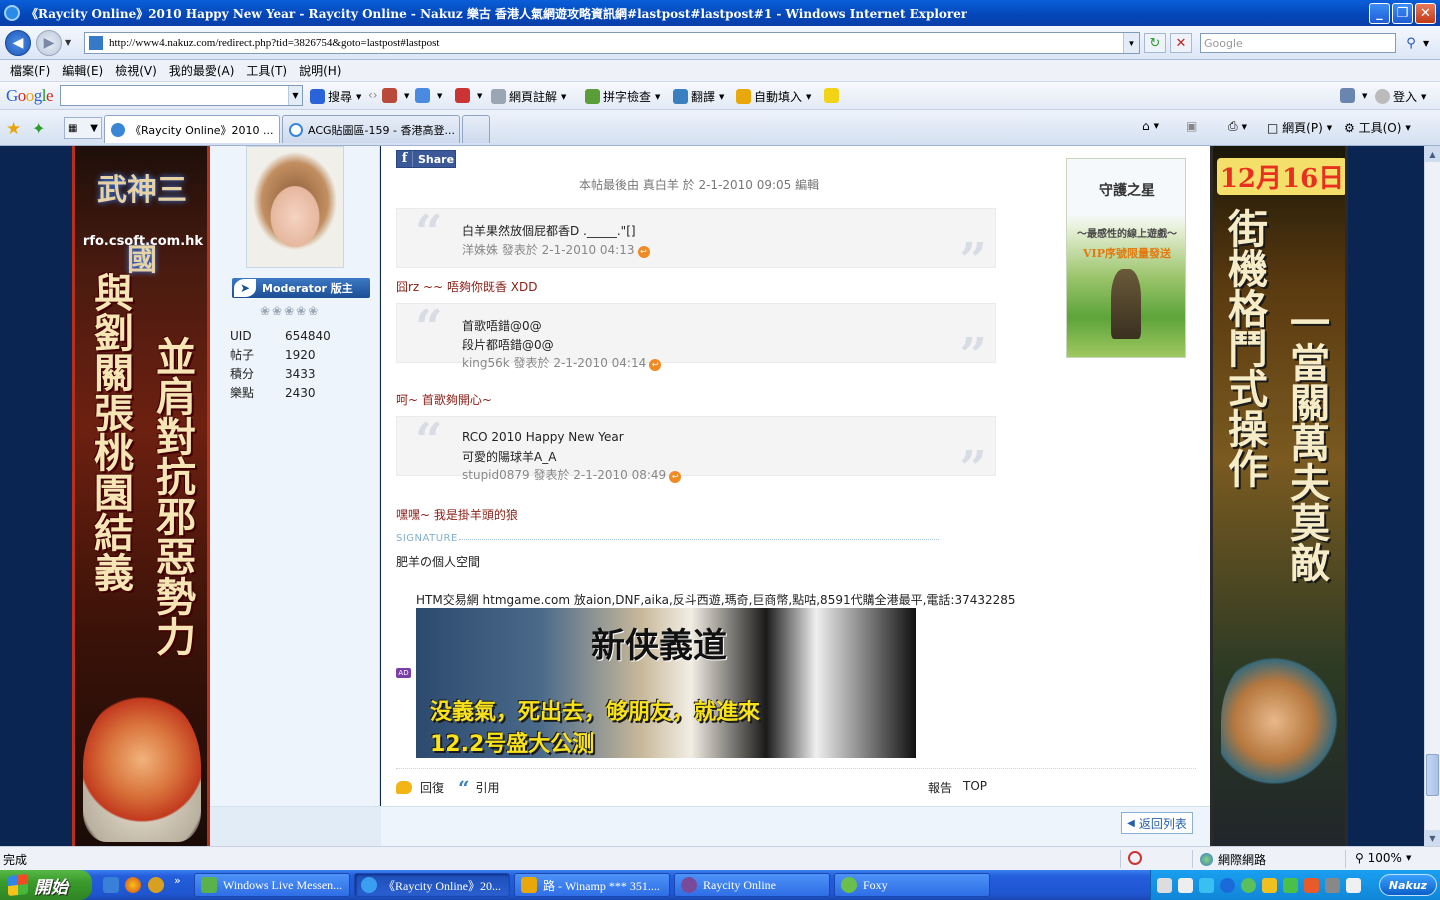 The width and height of the screenshot is (1440, 900). I want to click on tray-help-icon, so click(1185, 885).